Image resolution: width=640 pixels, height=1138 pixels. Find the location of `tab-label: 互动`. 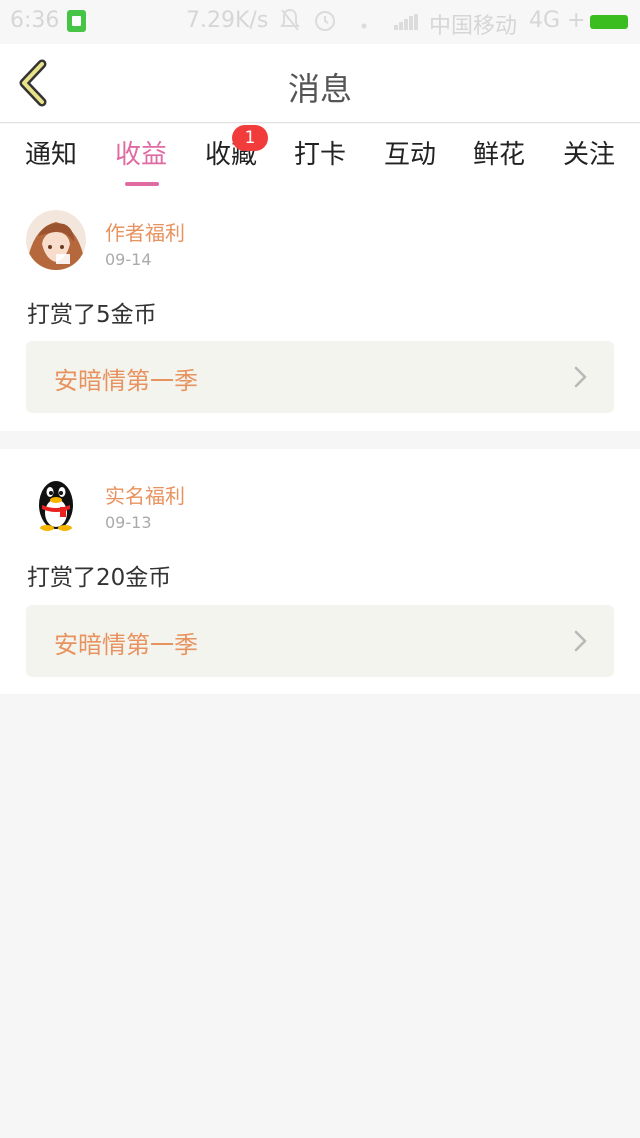

tab-label: 互动 is located at coordinates (409, 155).